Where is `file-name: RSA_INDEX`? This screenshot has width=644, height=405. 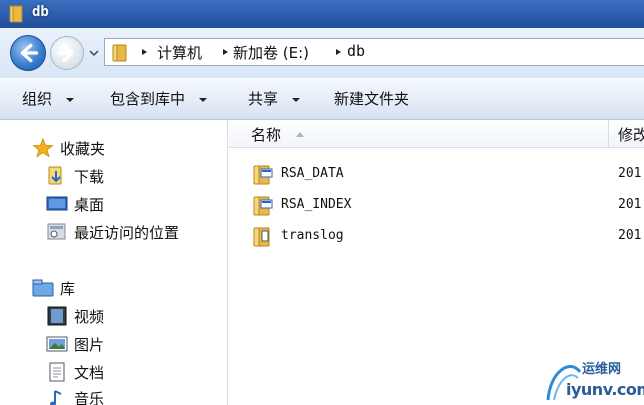
file-name: RSA_INDEX is located at coordinates (316, 204).